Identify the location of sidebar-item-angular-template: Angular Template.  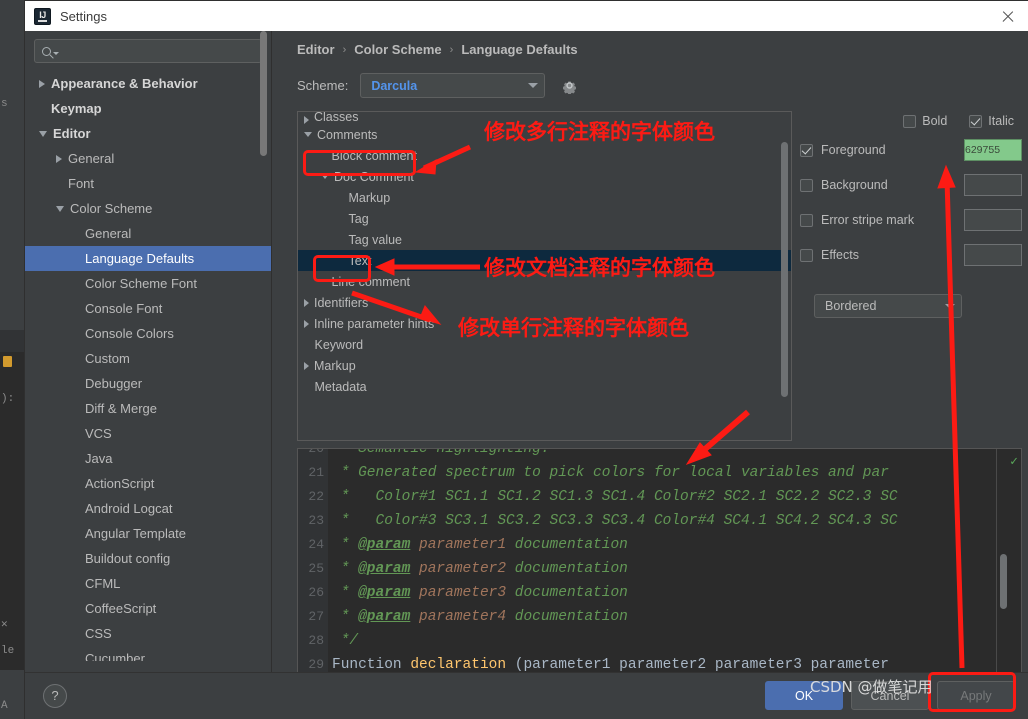
(148, 533).